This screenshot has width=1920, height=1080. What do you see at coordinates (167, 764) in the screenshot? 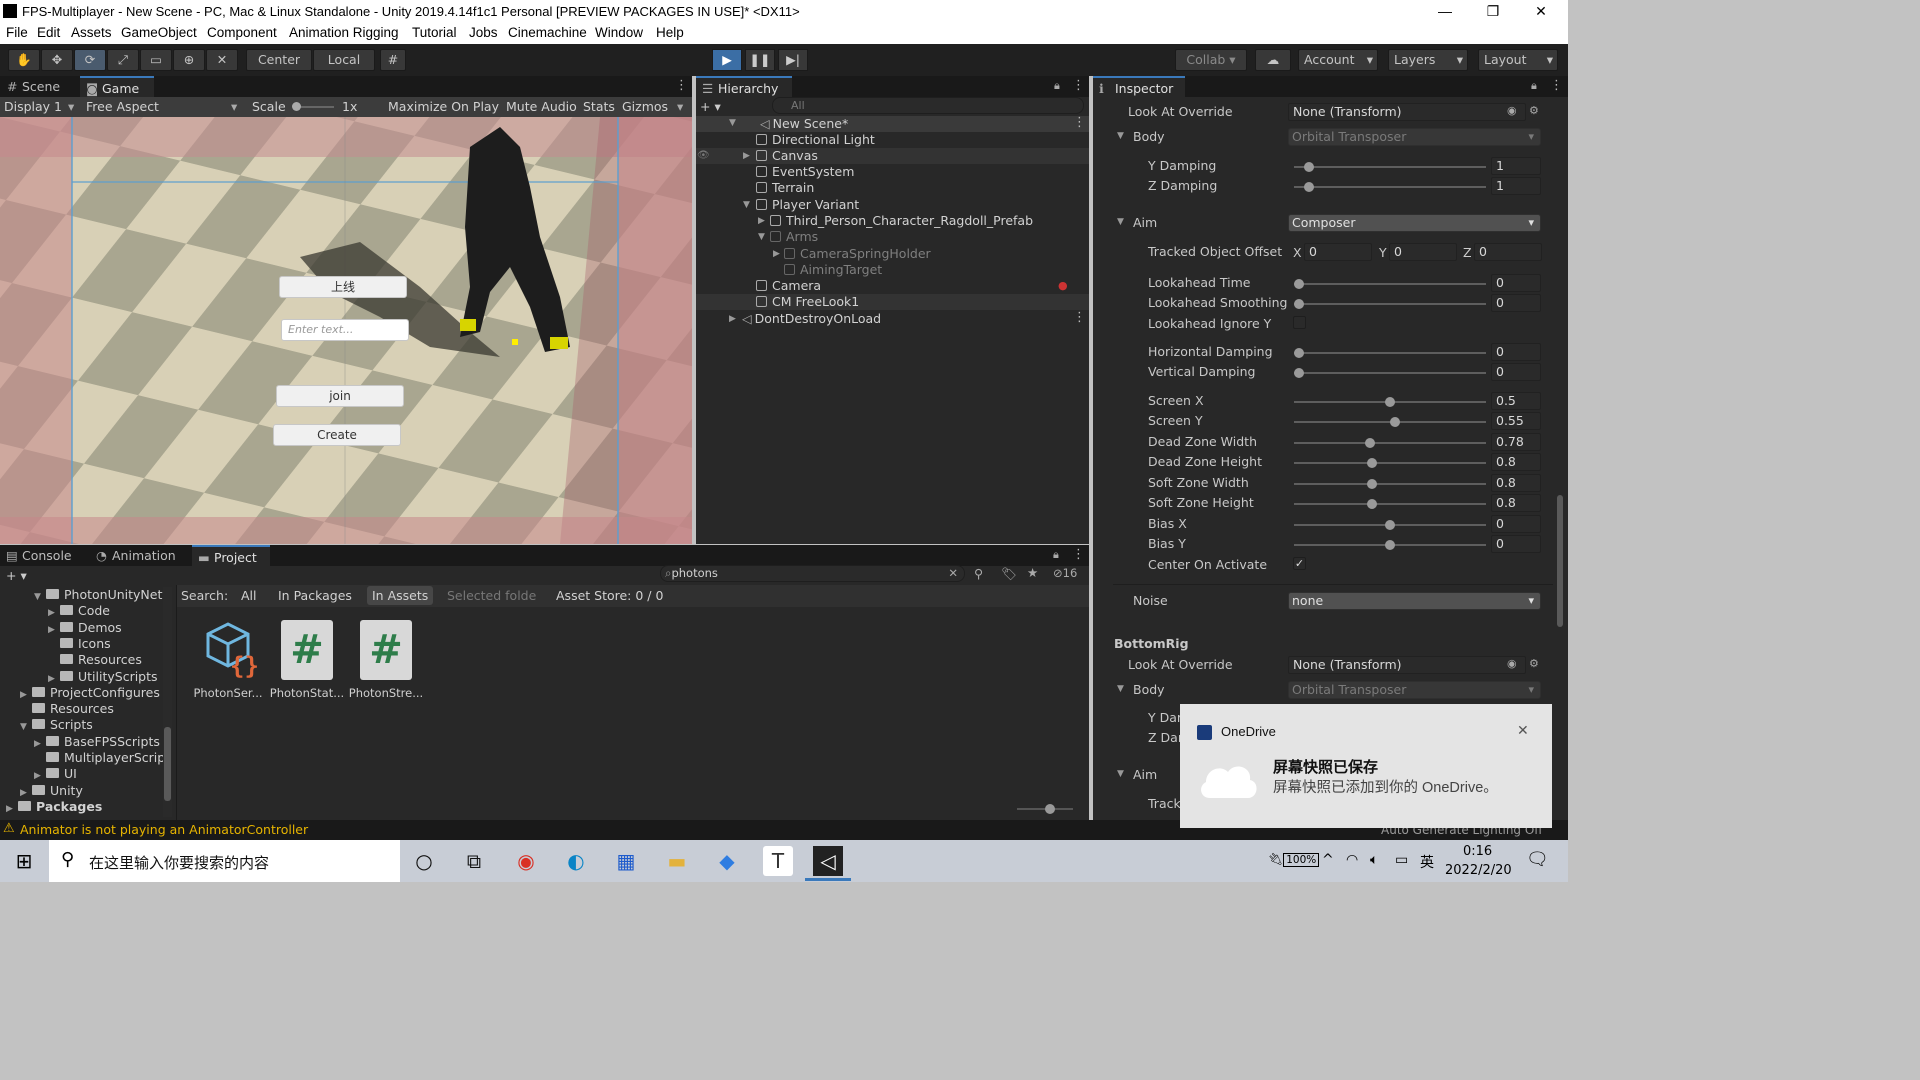
I see `tree-scroll-thumb` at bounding box center [167, 764].